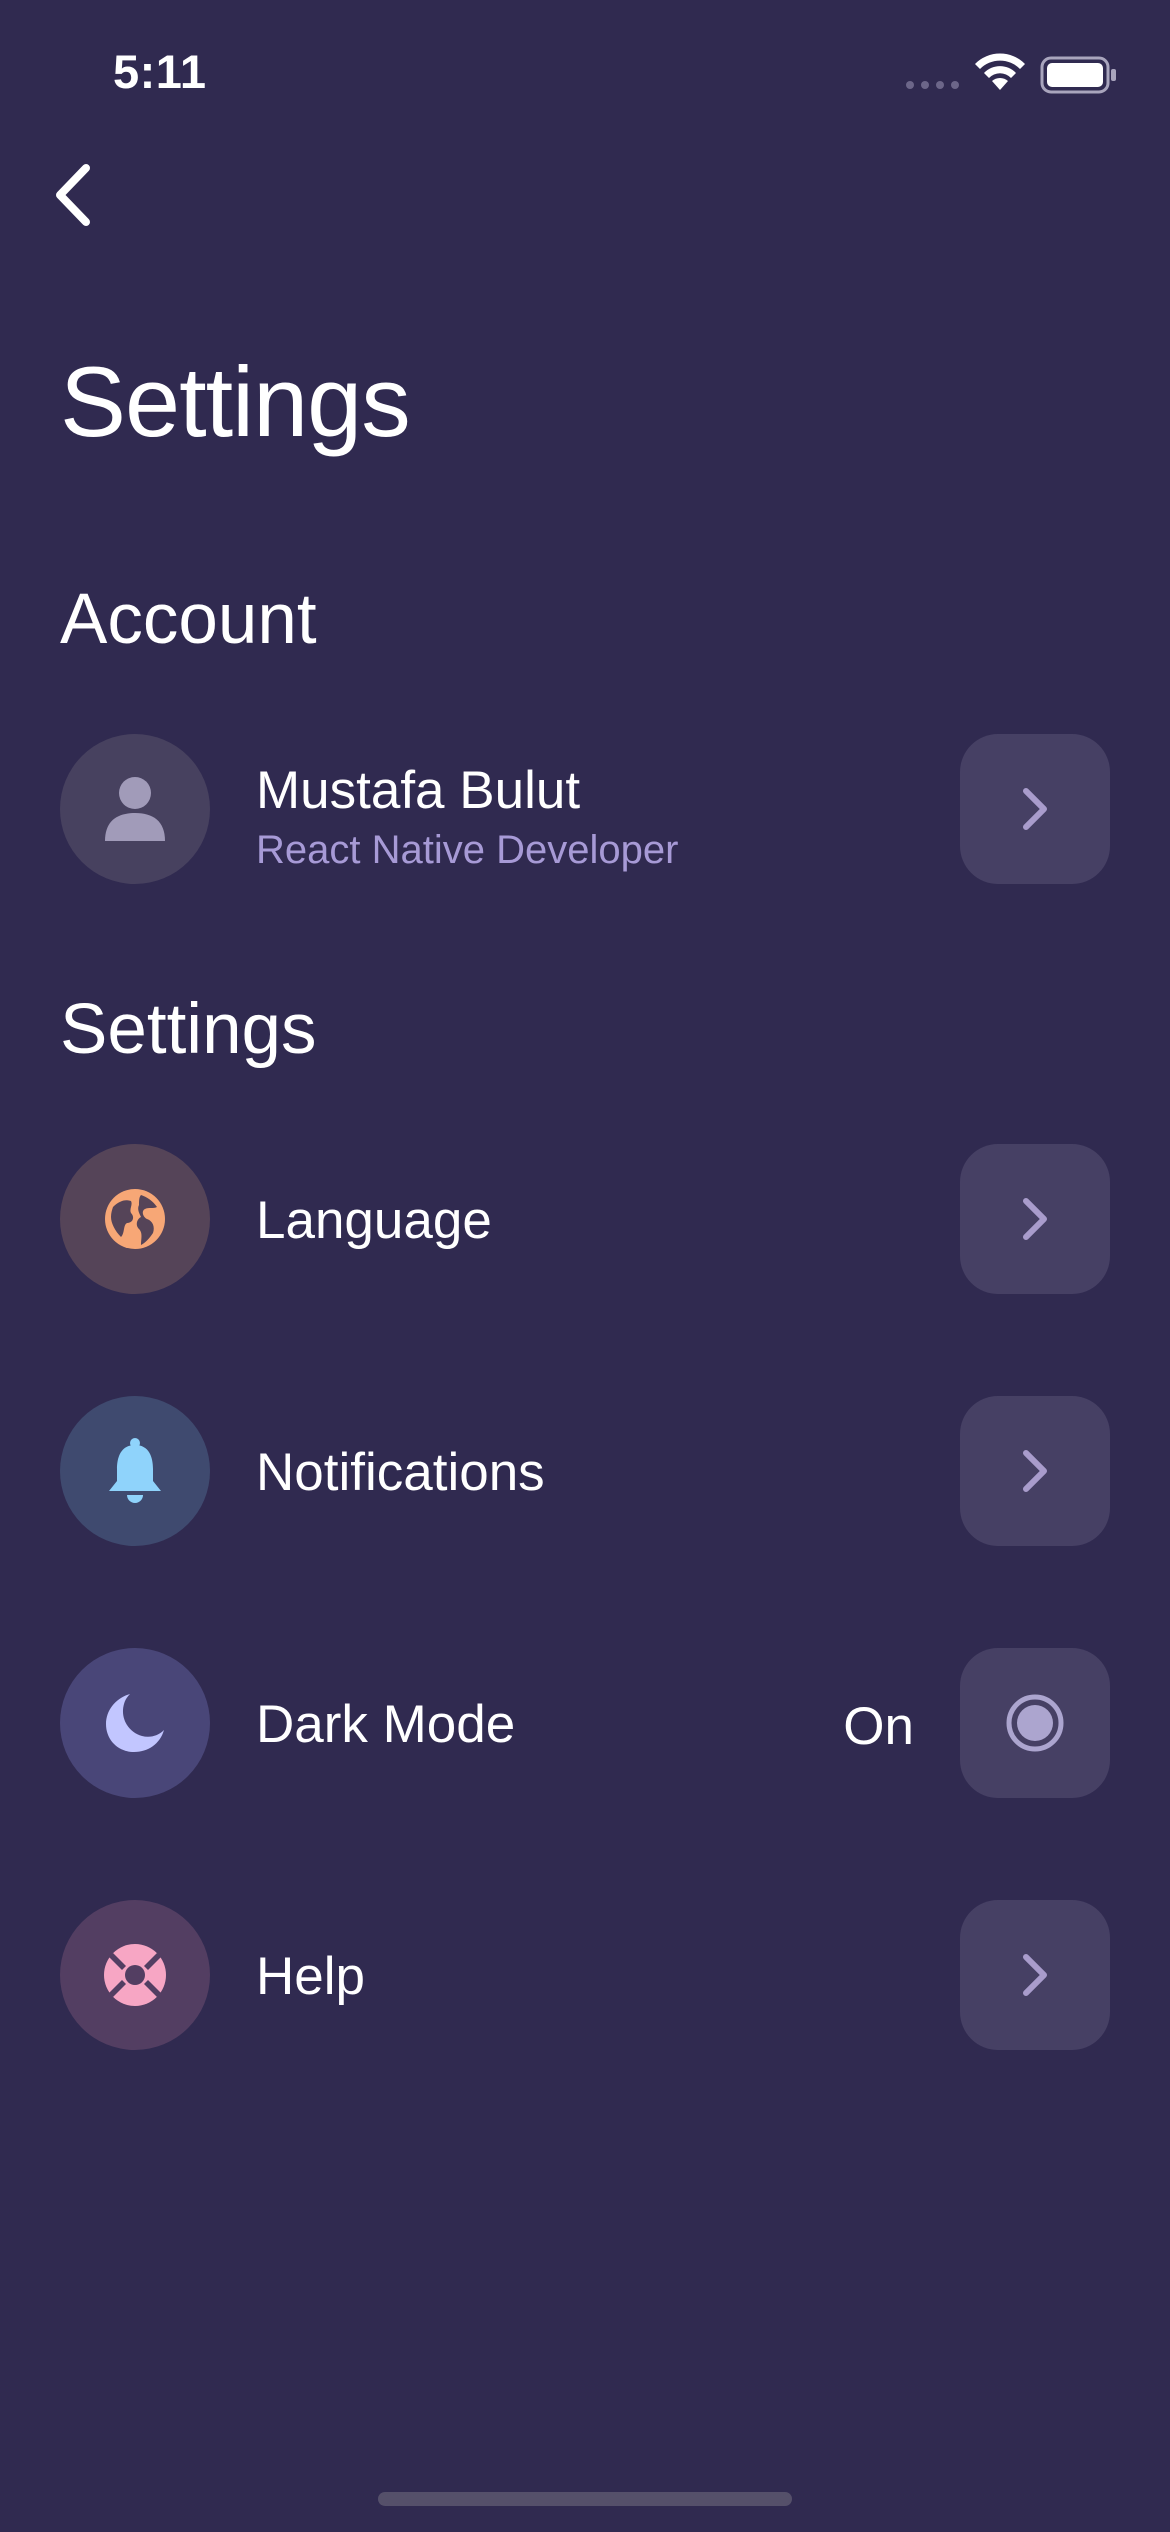 The height and width of the screenshot is (2532, 1170). I want to click on home-indicator, so click(585, 2499).